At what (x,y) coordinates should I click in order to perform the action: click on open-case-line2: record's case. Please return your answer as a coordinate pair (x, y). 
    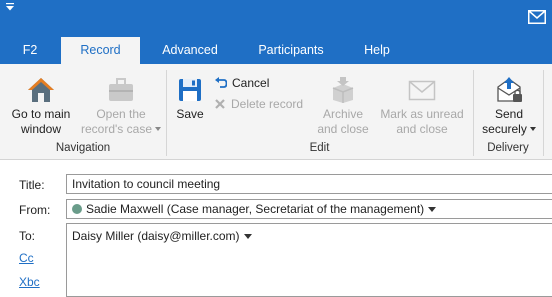
    Looking at the image, I should click on (121, 129).